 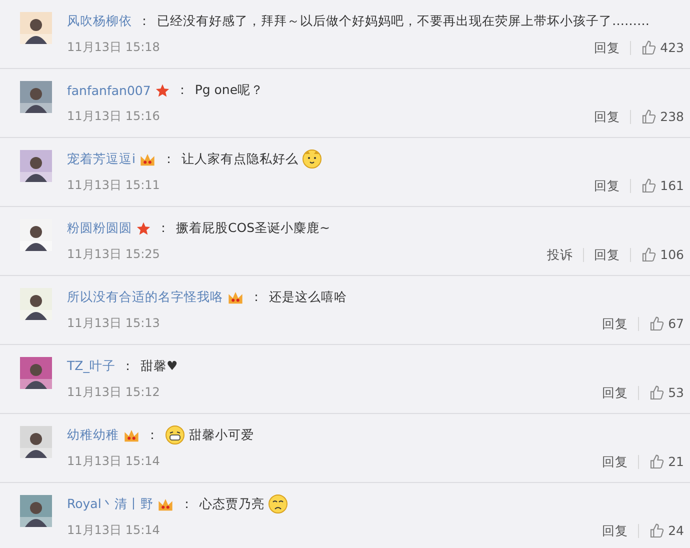 What do you see at coordinates (278, 504) in the screenshot?
I see `sad-face-icon` at bounding box center [278, 504].